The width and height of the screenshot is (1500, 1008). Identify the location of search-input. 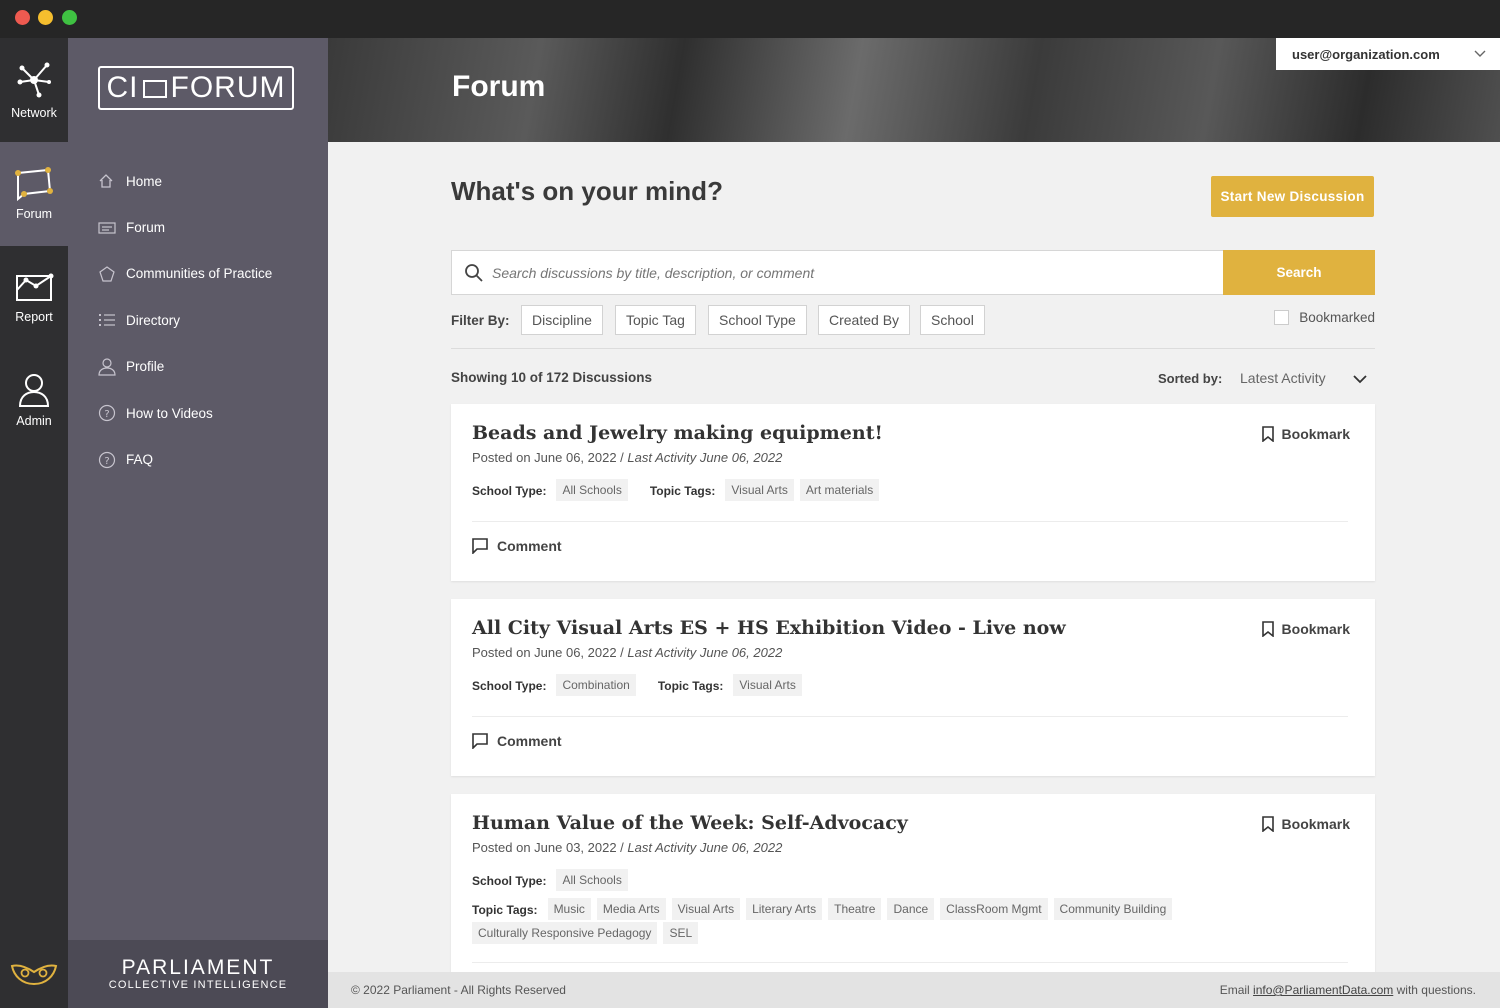
(852, 273).